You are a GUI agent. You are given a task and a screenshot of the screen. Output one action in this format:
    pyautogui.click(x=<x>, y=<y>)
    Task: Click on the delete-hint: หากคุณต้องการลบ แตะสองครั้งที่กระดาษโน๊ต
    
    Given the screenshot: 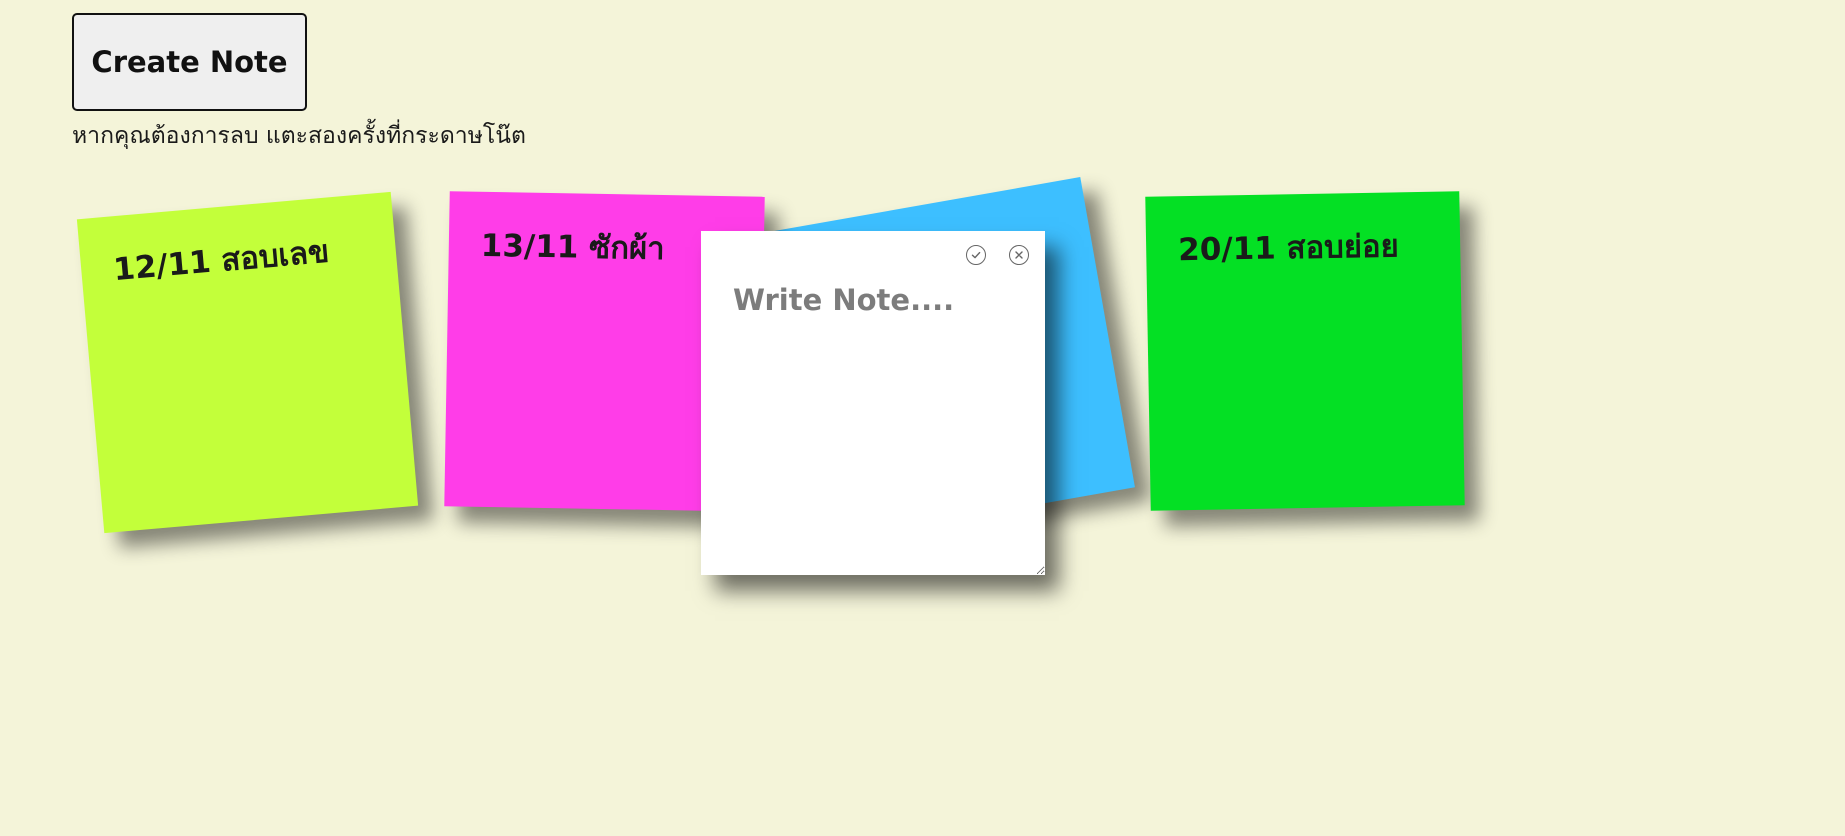 What is the action you would take?
    pyautogui.click(x=299, y=136)
    